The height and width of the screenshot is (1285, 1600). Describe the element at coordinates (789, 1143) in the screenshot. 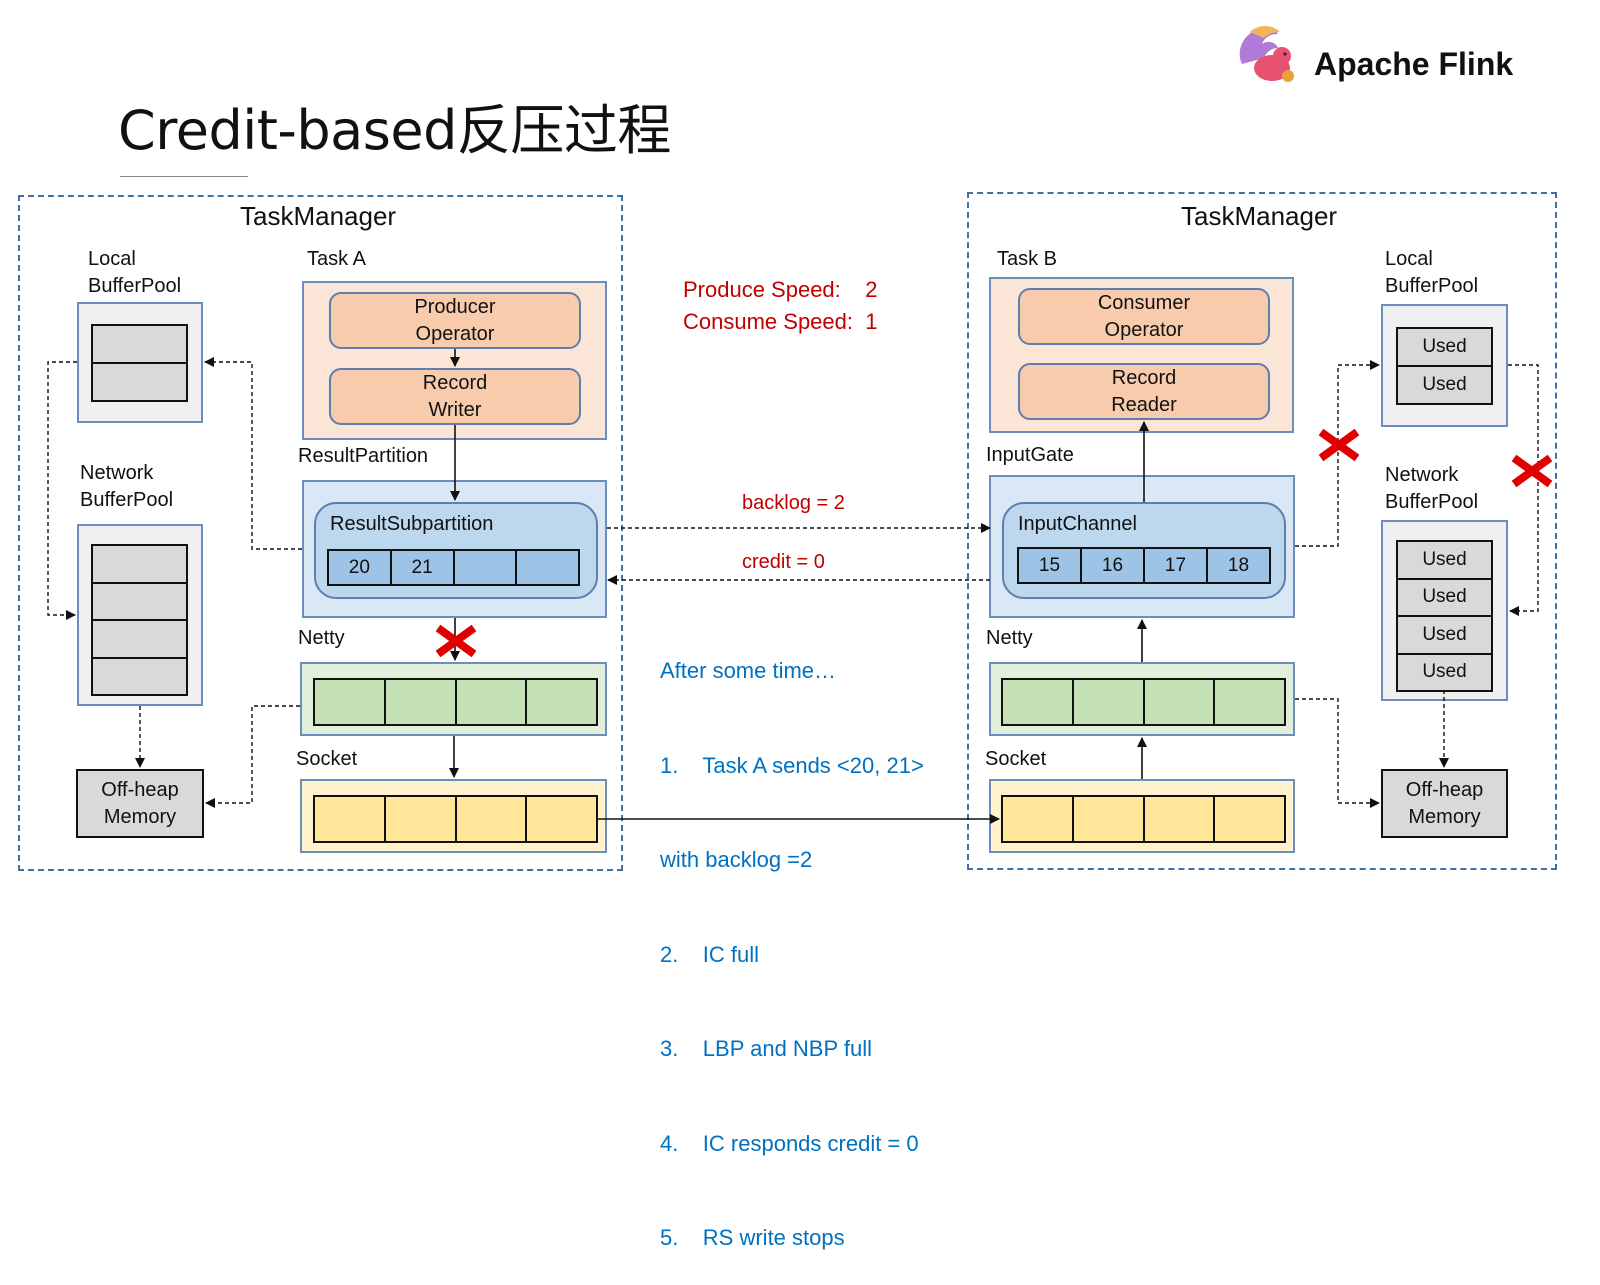

I see `notes-step: 4. IC responds credit = 0` at that location.